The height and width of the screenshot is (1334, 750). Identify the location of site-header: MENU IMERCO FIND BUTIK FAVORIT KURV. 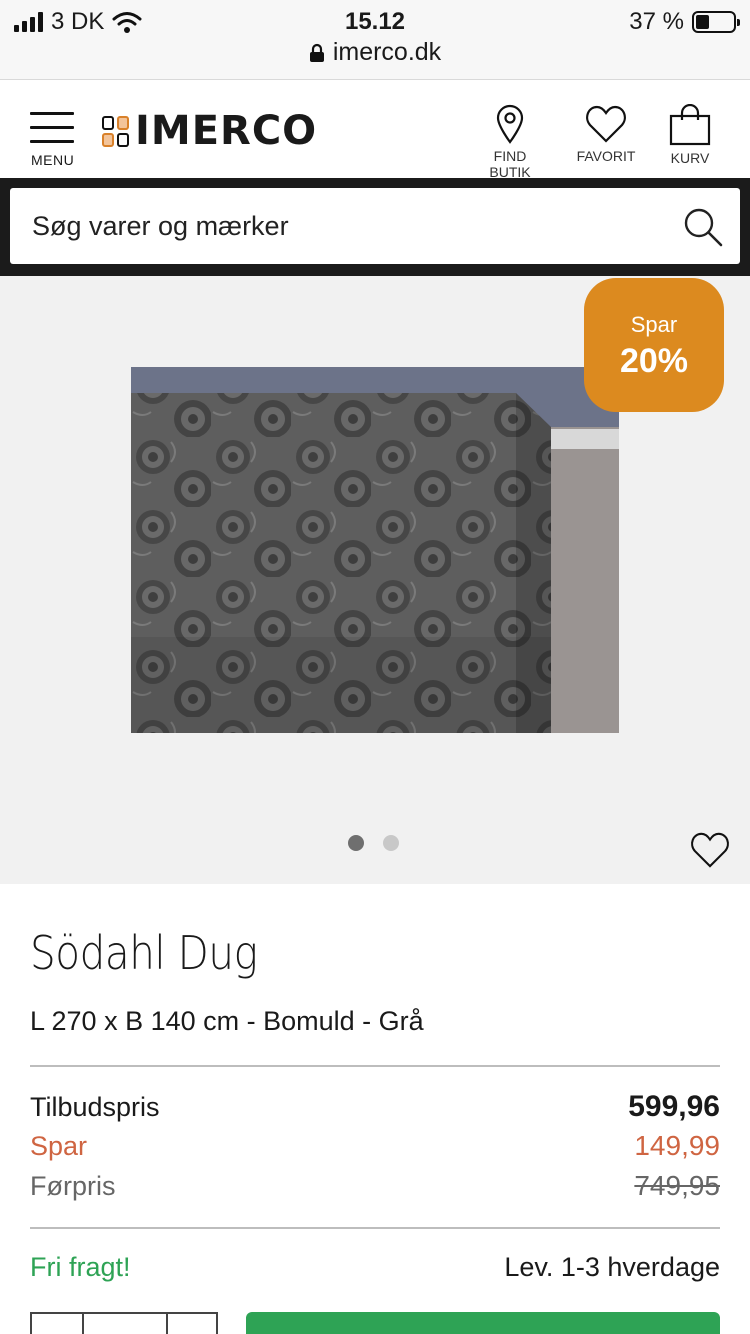
(375, 130).